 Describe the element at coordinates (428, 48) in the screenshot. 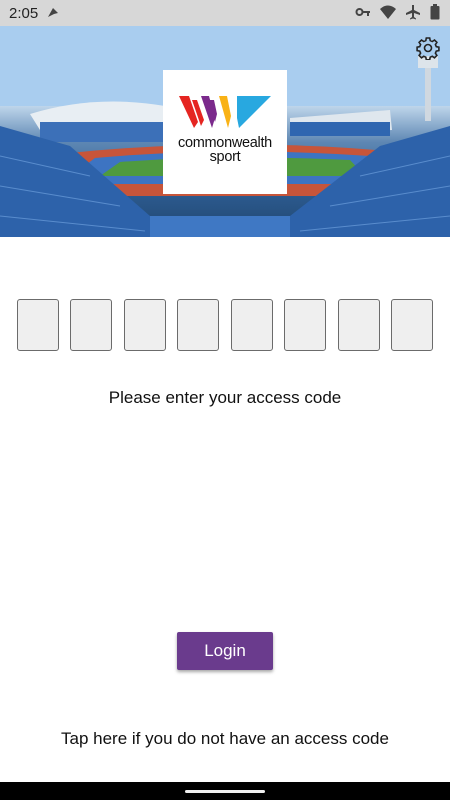

I see `gear-icon` at that location.